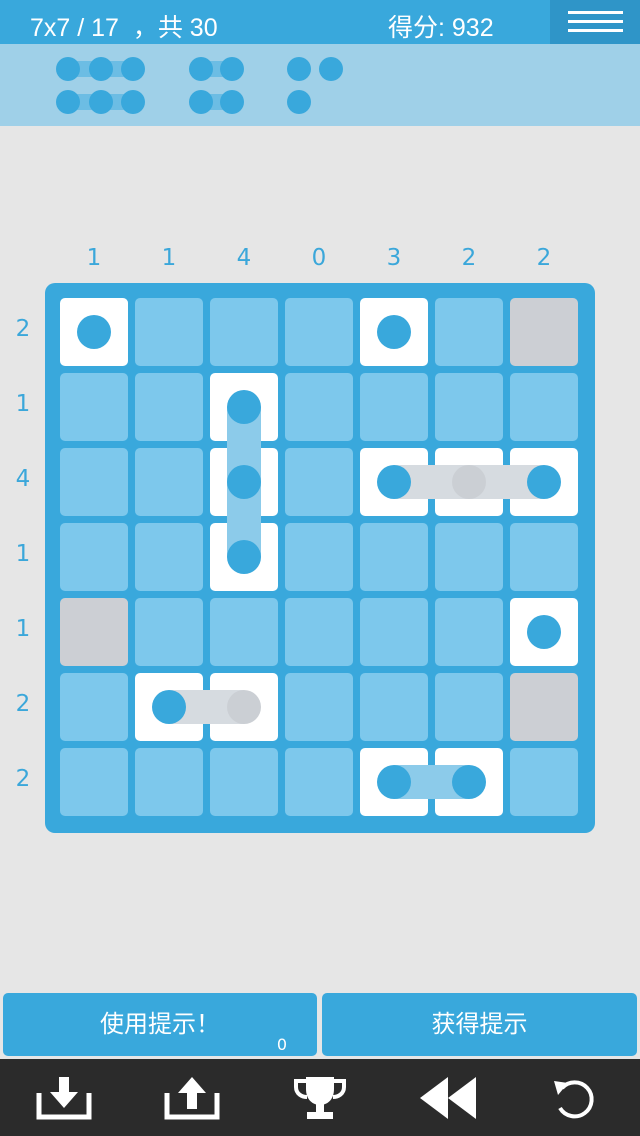  I want to click on use-hint-label: 使用提示！, so click(160, 1024).